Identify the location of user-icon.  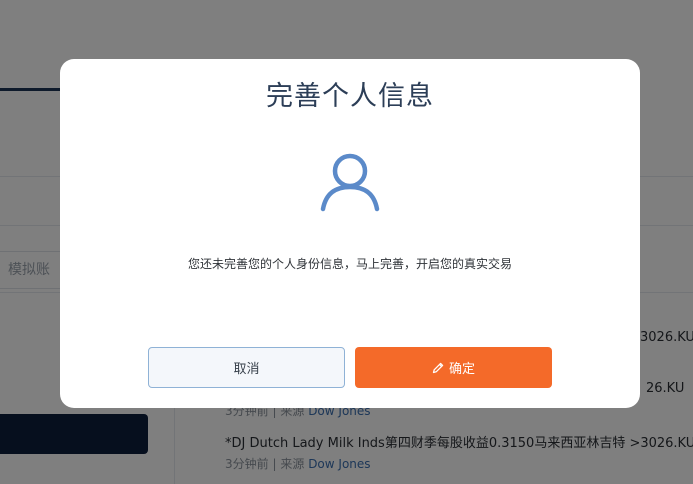
(350, 182).